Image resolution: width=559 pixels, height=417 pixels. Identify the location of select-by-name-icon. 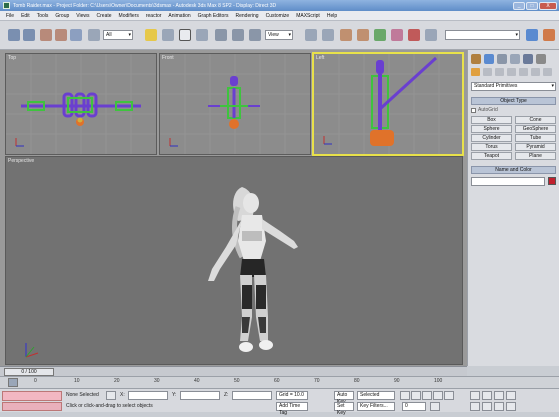
(168, 35).